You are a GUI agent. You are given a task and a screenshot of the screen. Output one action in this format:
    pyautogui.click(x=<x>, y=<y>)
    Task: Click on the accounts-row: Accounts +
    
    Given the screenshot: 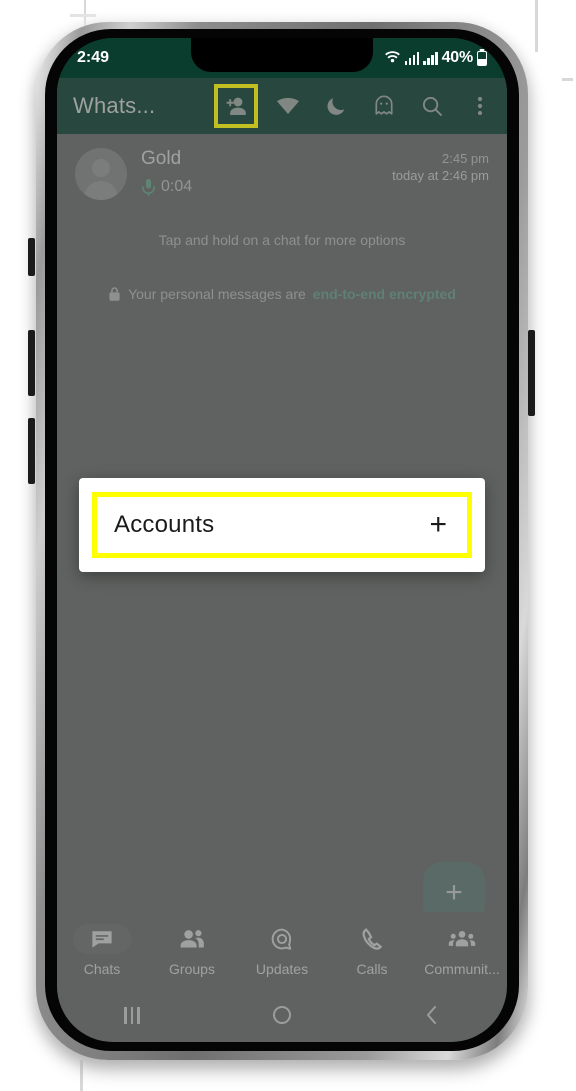 What is the action you would take?
    pyautogui.click(x=282, y=525)
    